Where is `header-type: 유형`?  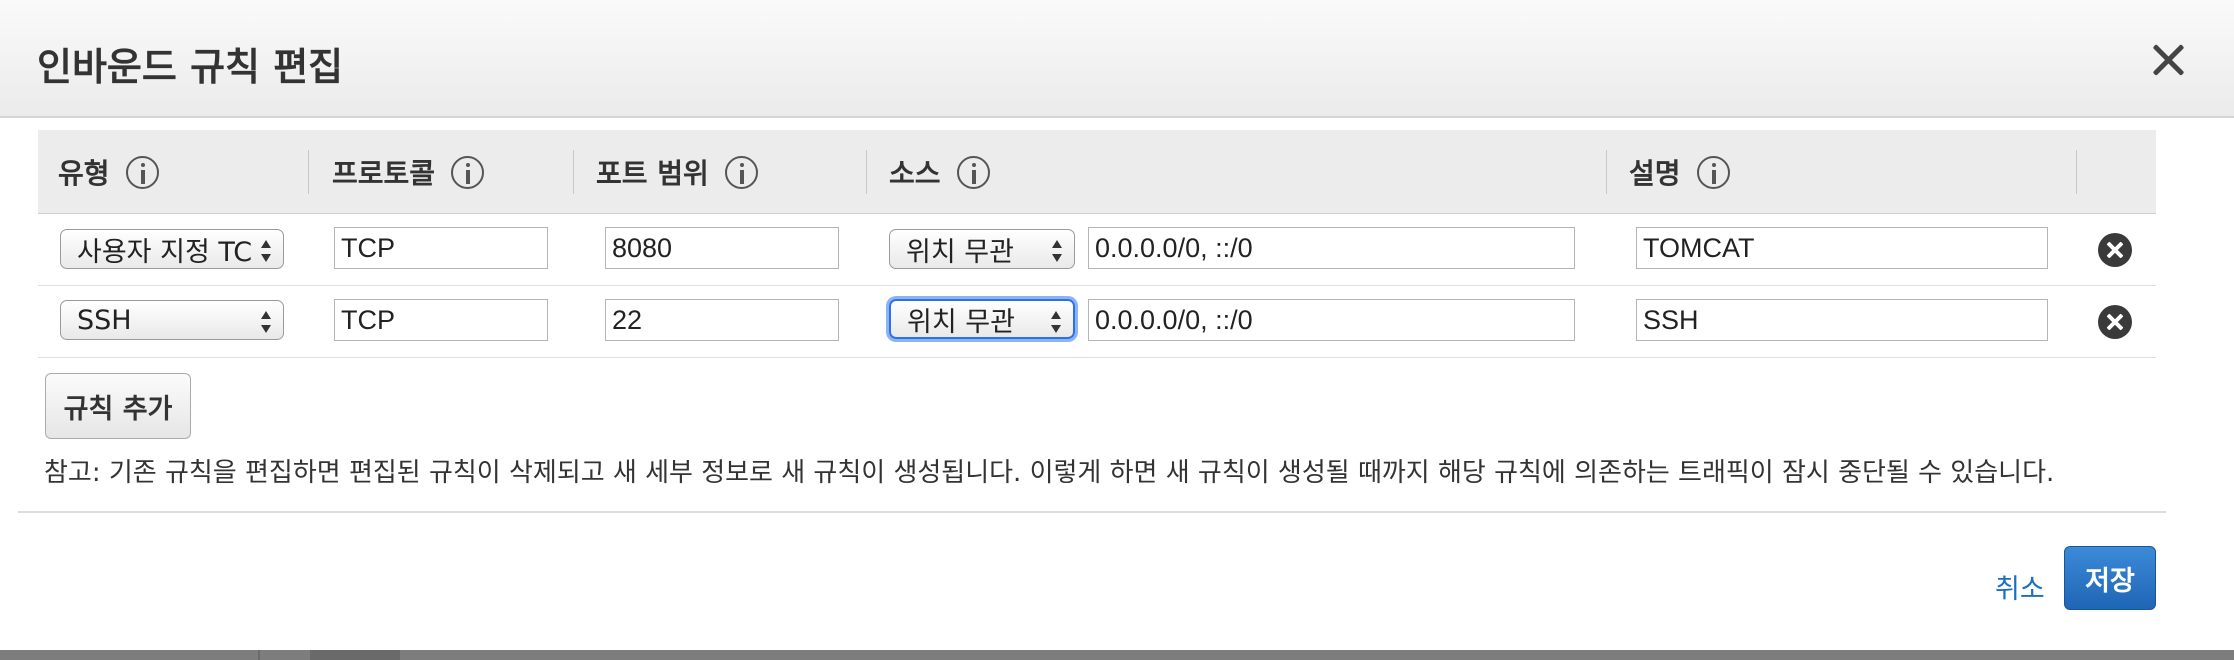
header-type: 유형 is located at coordinates (108, 172).